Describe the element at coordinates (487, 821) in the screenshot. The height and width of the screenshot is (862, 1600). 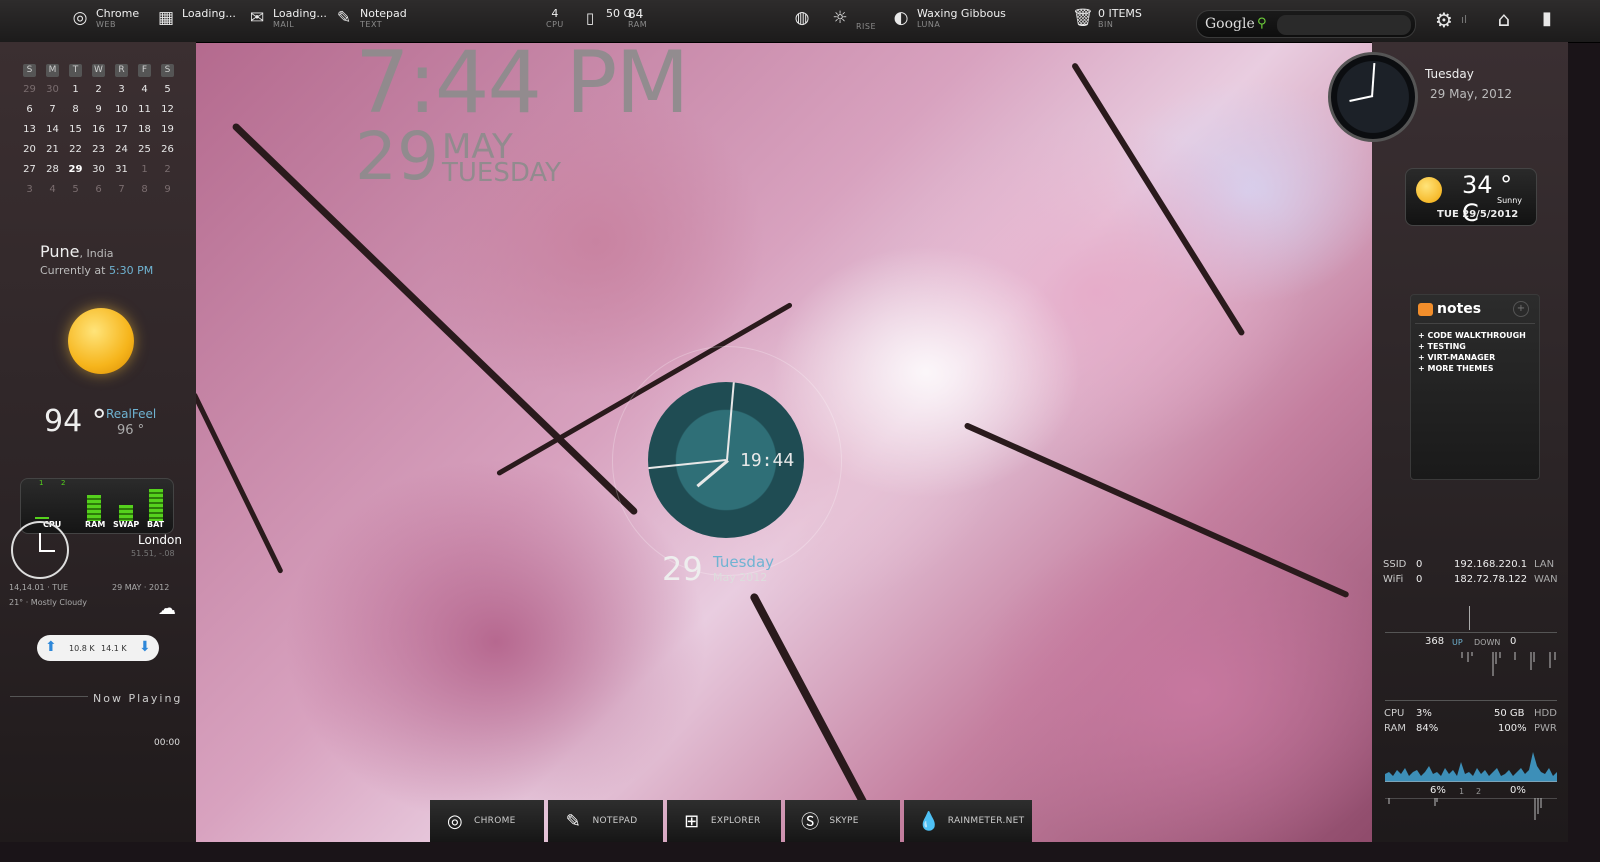
I see `dock-item-chrome: ◎ CHROME` at that location.